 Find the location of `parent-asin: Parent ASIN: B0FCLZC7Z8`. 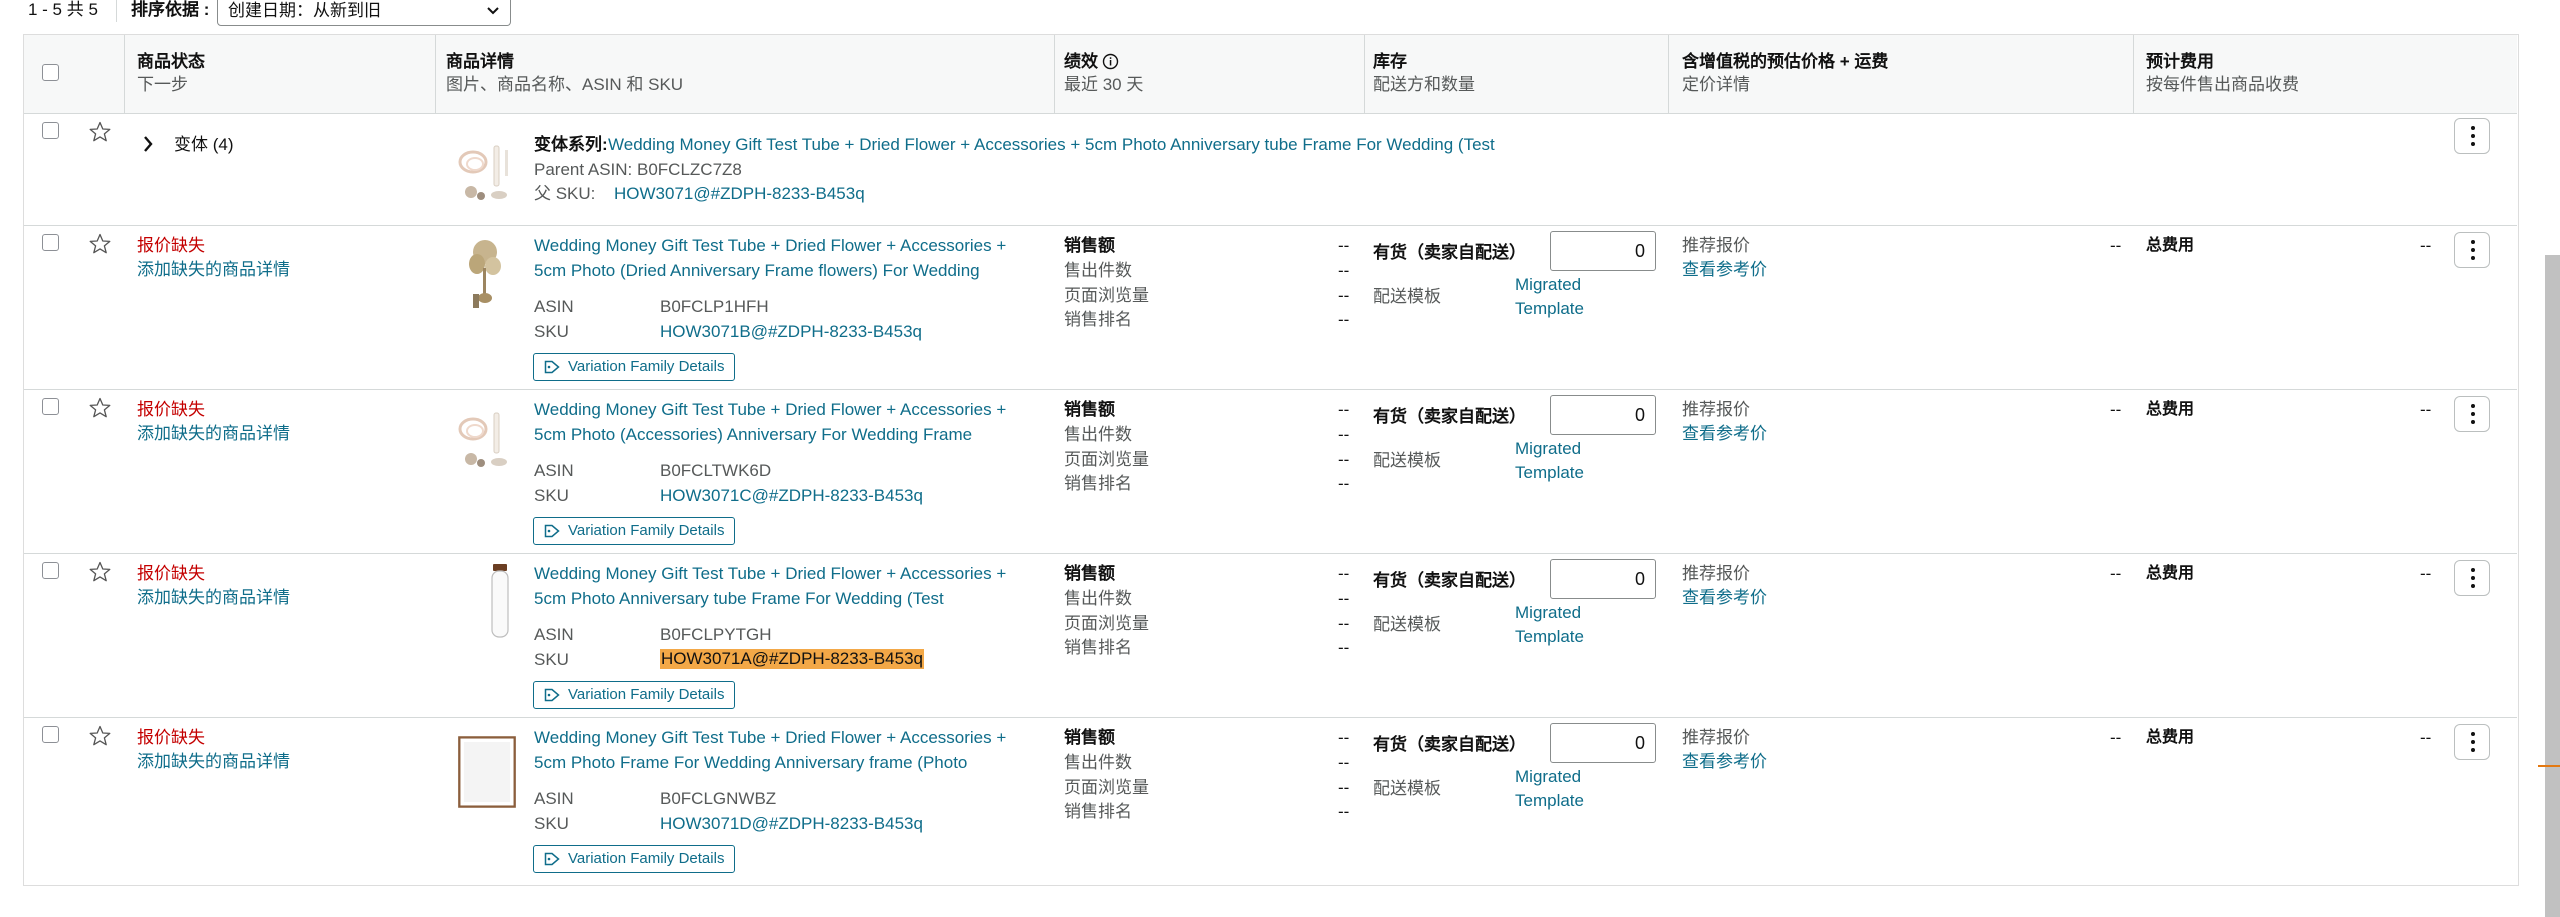

parent-asin: Parent ASIN: B0FCLZC7Z8 is located at coordinates (638, 169).